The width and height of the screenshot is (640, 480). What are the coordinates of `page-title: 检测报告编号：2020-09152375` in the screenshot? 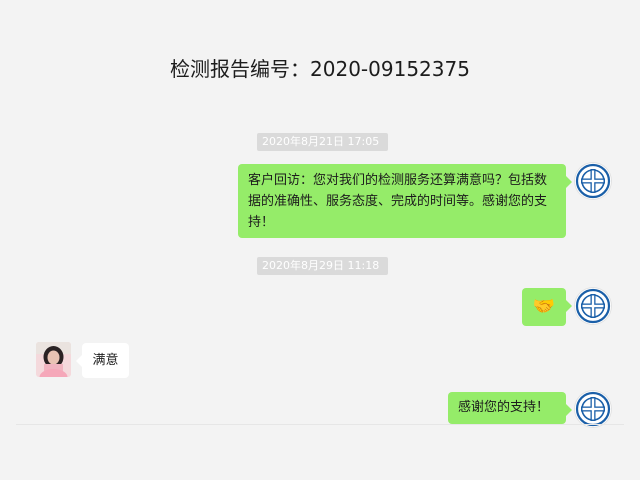 It's located at (320, 69).